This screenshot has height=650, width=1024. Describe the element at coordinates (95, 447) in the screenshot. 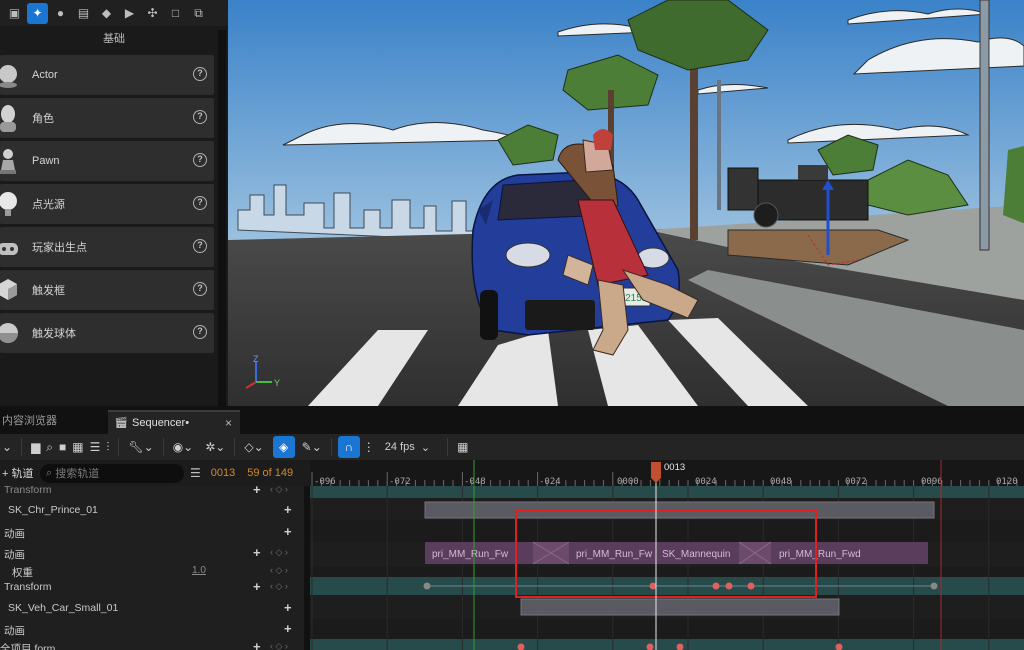

I see `actions-icon: ☰` at that location.